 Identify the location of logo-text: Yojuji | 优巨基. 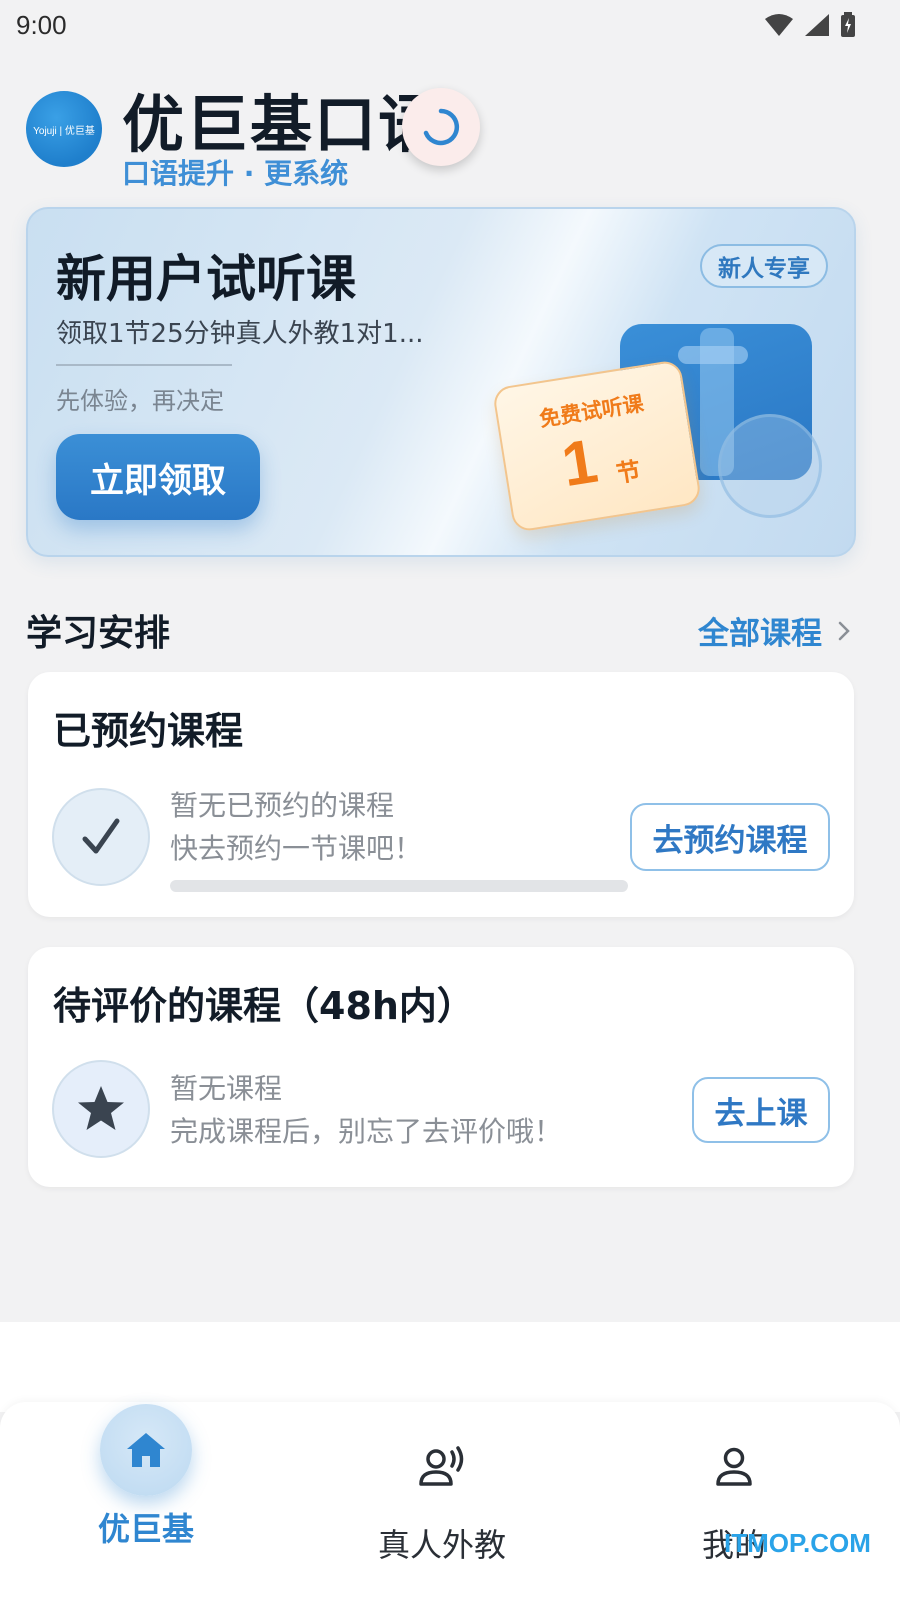
(64, 131).